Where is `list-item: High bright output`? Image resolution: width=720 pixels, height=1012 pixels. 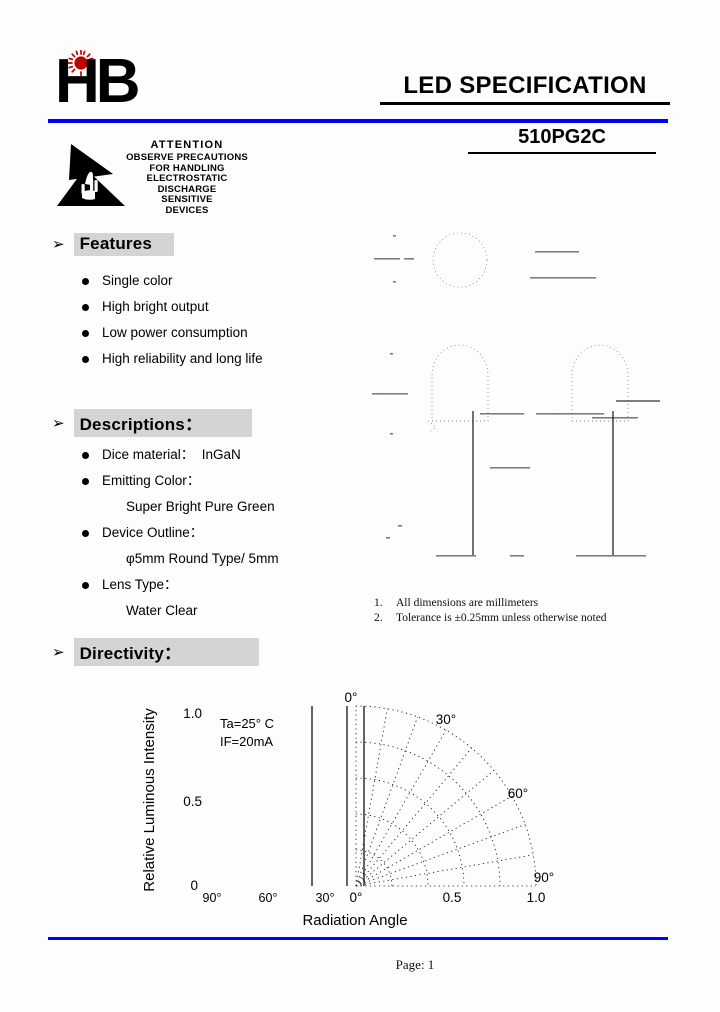
list-item: High bright output is located at coordinates (170, 307).